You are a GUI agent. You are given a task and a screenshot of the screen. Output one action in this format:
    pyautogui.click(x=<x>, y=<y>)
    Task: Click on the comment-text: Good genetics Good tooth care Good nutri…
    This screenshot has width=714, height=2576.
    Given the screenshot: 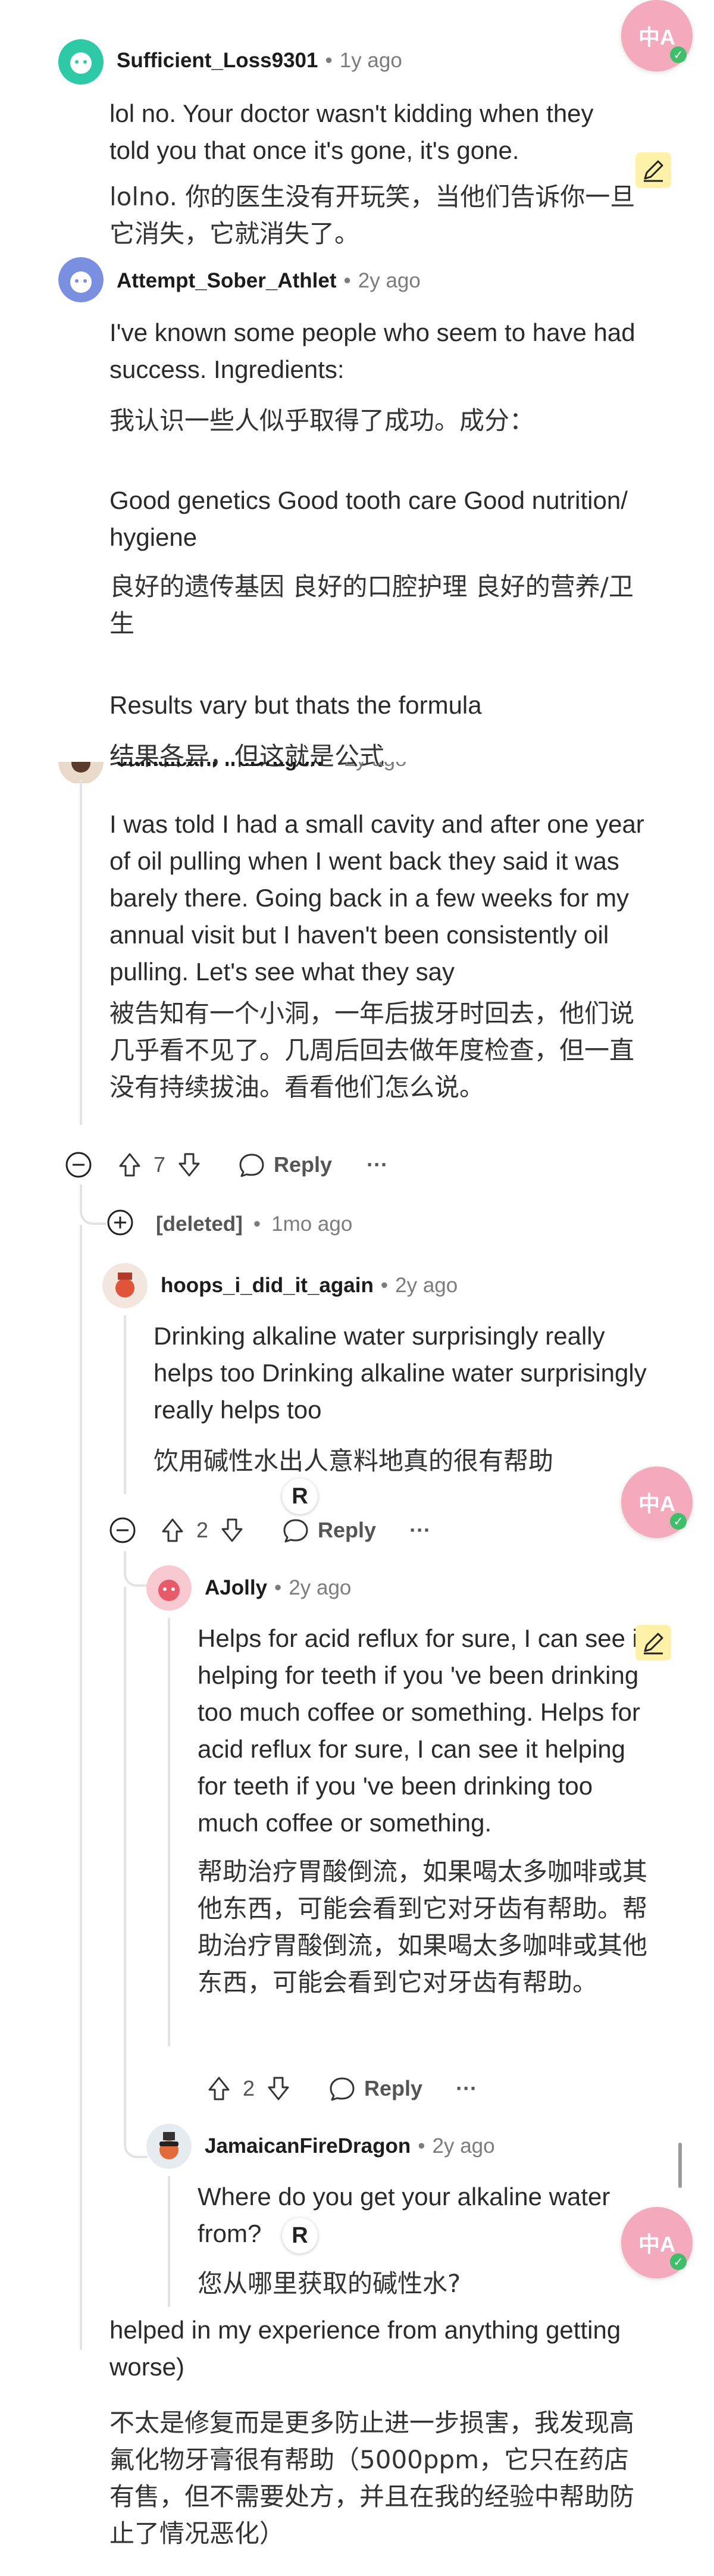 What is the action you would take?
    pyautogui.click(x=368, y=518)
    